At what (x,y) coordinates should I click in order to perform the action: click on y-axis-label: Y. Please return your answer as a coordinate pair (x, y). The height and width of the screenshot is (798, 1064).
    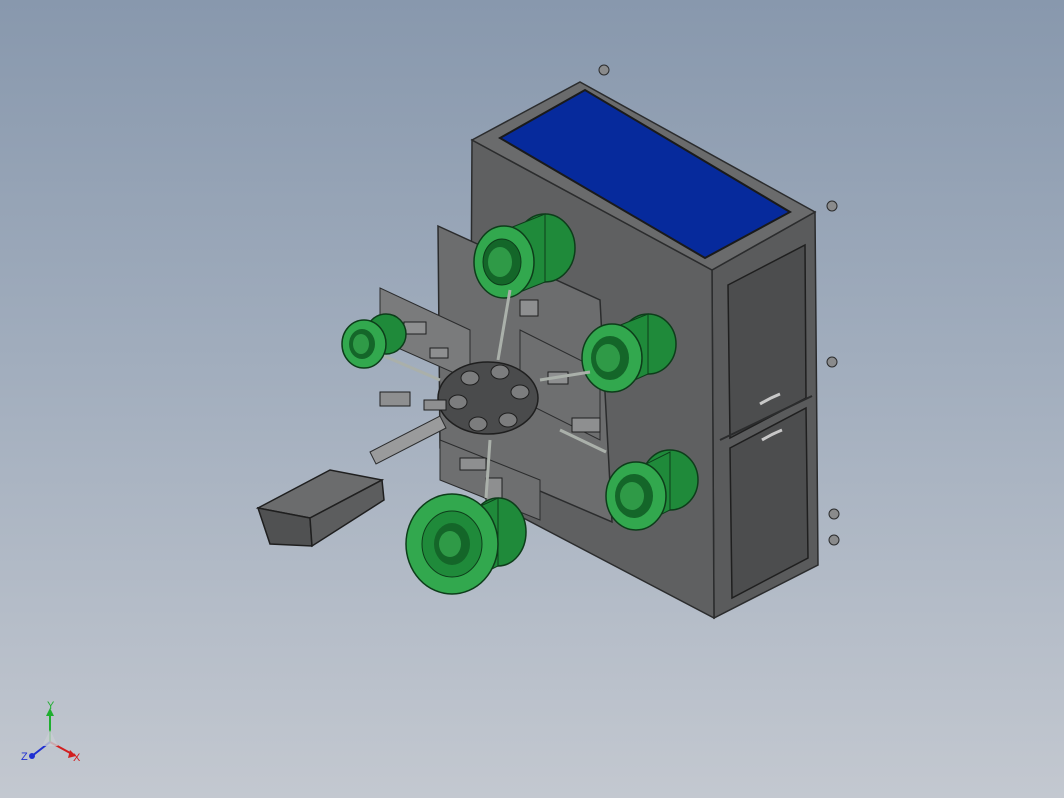
    Looking at the image, I should click on (51, 706).